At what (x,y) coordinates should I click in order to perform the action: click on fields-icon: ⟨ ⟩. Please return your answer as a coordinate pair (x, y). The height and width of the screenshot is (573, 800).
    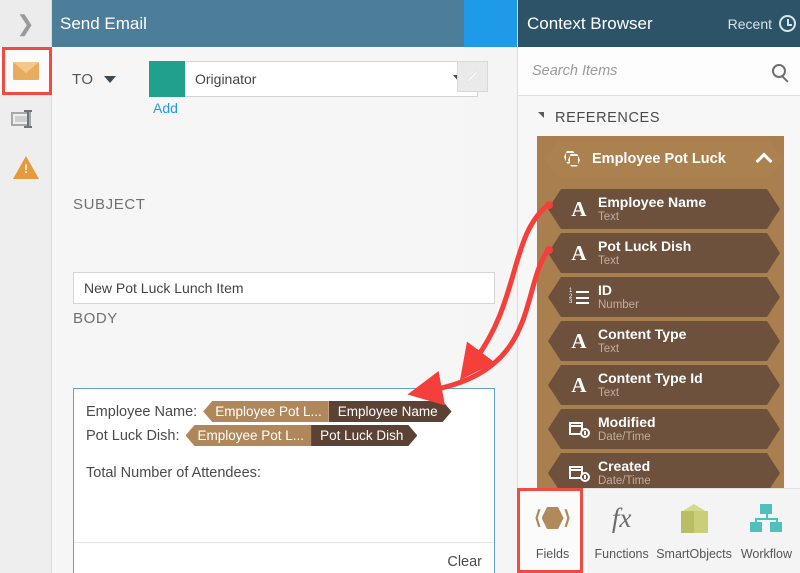
    Looking at the image, I should click on (552, 518).